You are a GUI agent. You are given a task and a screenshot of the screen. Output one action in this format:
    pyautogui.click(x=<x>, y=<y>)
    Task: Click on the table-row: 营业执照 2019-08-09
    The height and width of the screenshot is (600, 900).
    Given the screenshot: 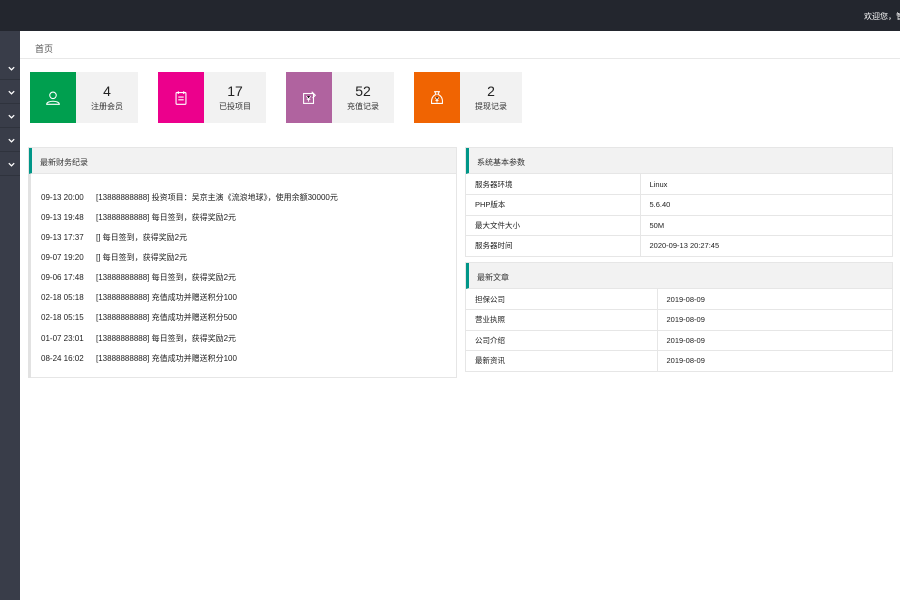 What is the action you would take?
    pyautogui.click(x=679, y=320)
    